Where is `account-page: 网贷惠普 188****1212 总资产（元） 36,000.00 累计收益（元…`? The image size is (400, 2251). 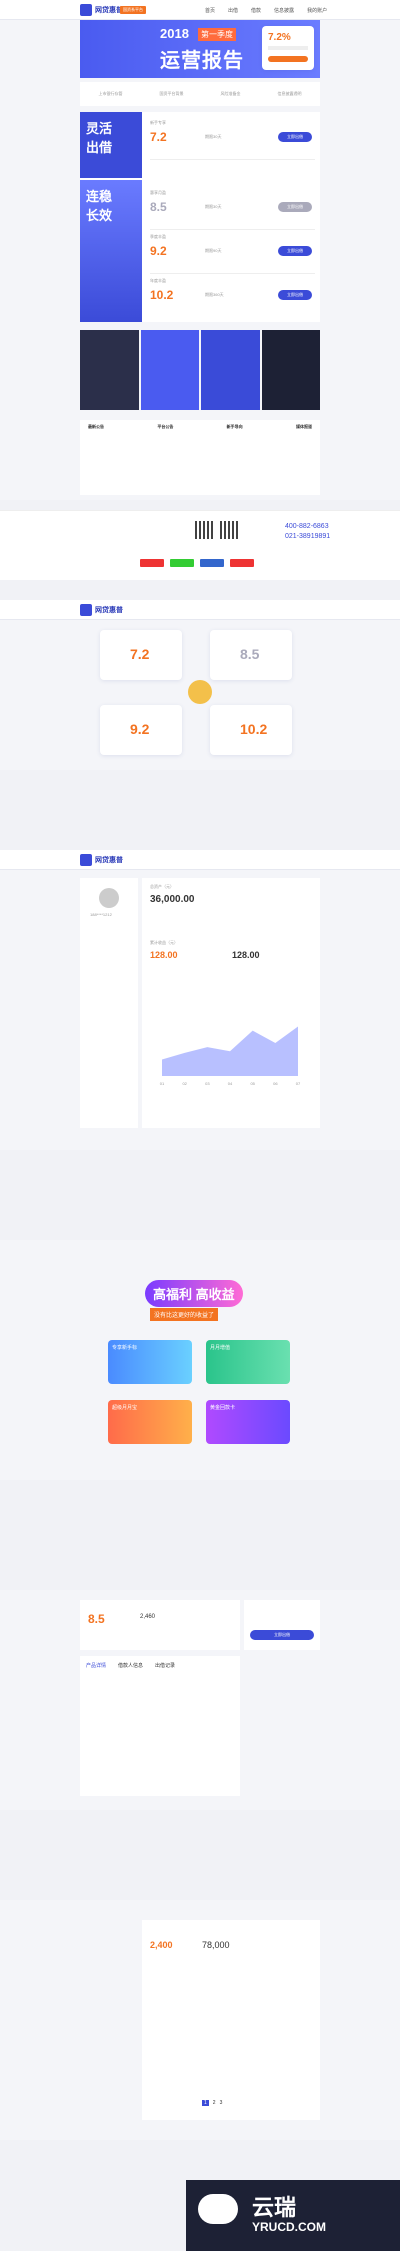 account-page: 网贷惠普 188****1212 总资产（元） 36,000.00 累计收益（元… is located at coordinates (200, 1000).